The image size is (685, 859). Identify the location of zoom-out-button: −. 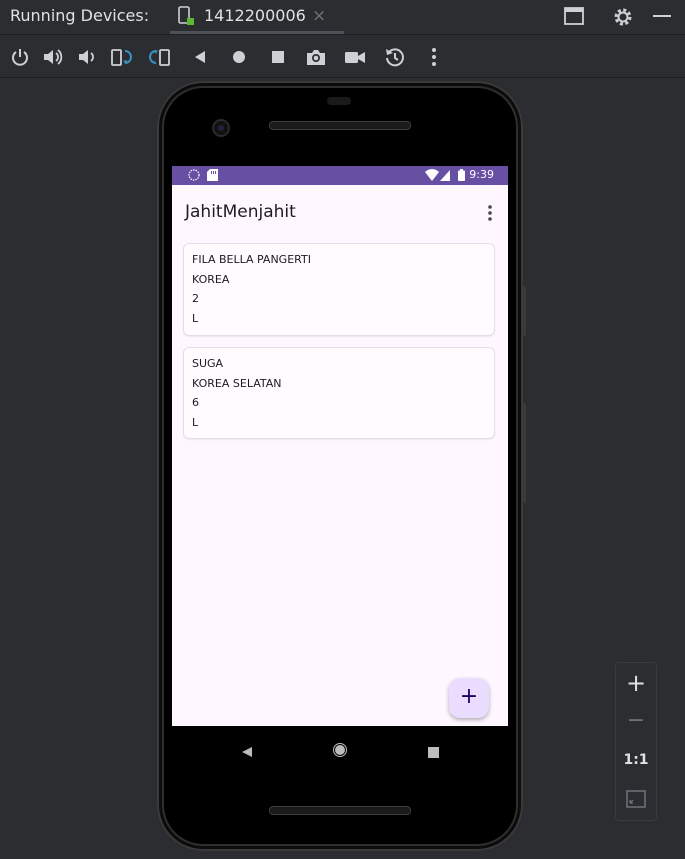
(636, 720).